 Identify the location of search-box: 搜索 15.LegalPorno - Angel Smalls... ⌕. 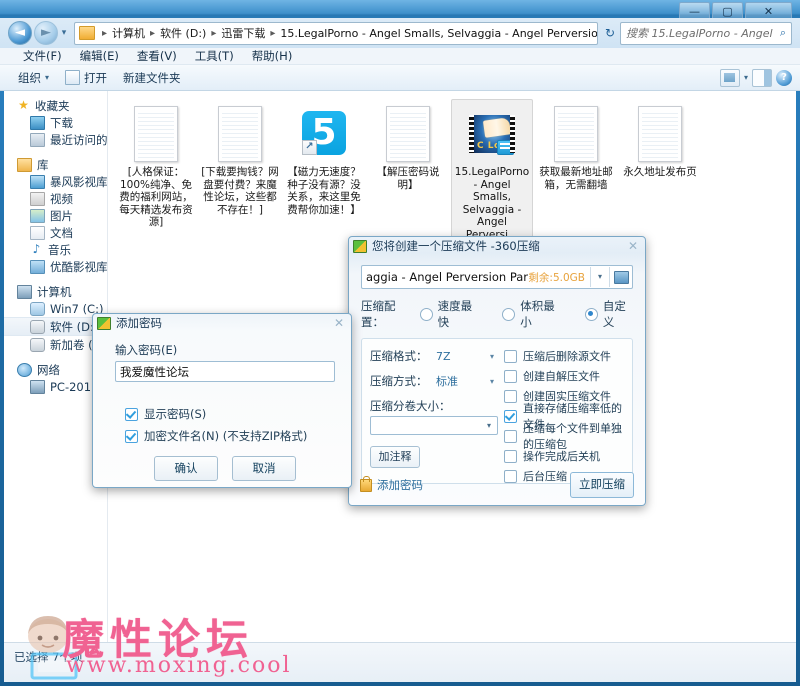
(706, 33).